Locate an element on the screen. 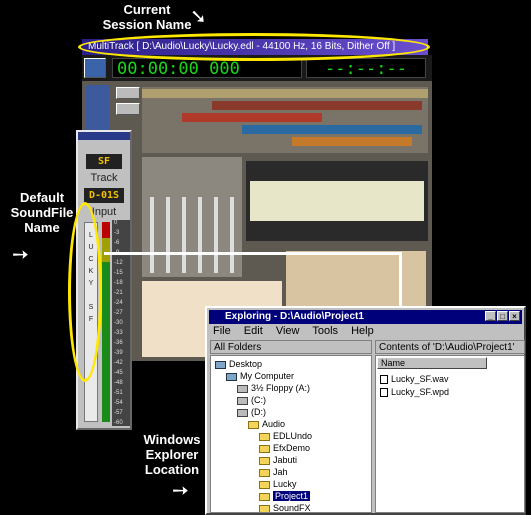 The width and height of the screenshot is (531, 515). track-label: Track is located at coordinates (104, 178).